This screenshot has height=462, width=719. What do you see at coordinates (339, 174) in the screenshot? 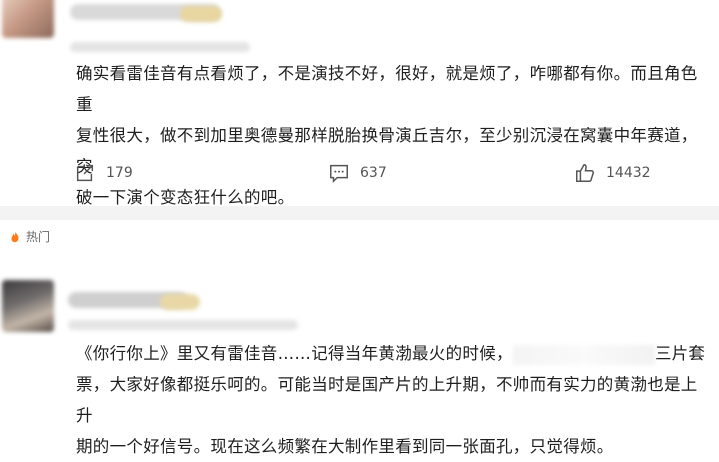
I see `comment-icon` at bounding box center [339, 174].